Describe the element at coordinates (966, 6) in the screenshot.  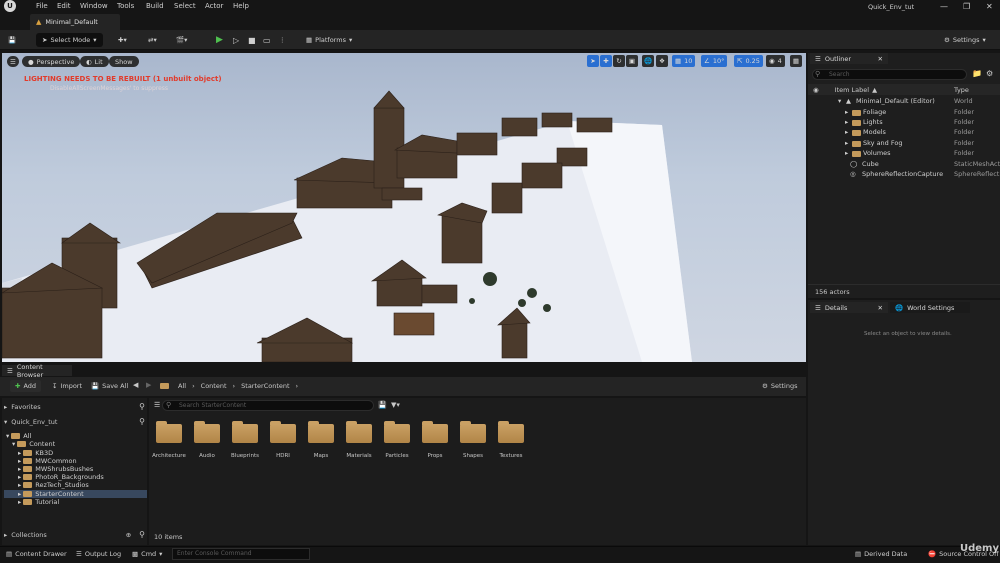
I see `restore-icon: ❐` at that location.